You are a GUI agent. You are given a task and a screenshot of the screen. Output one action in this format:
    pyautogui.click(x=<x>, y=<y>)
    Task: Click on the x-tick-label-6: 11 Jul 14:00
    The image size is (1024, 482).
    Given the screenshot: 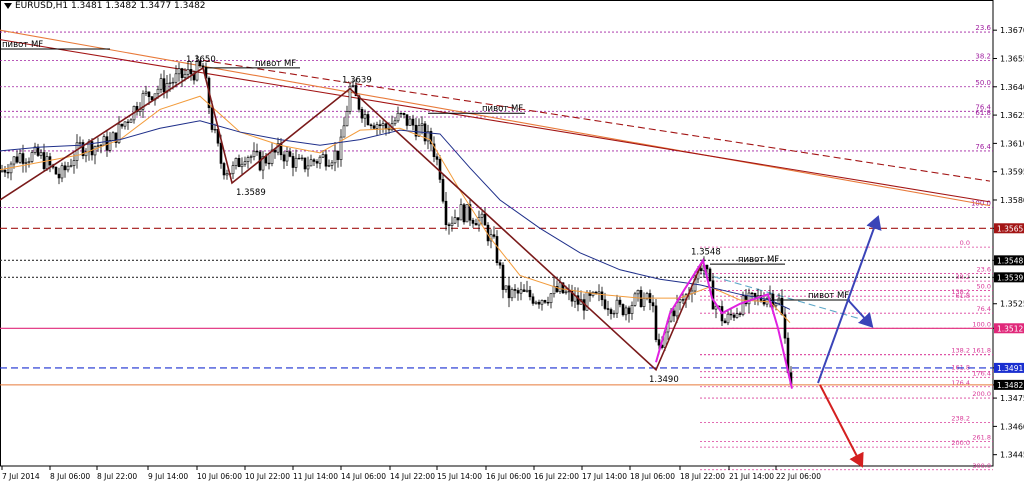 What is the action you would take?
    pyautogui.click(x=315, y=476)
    